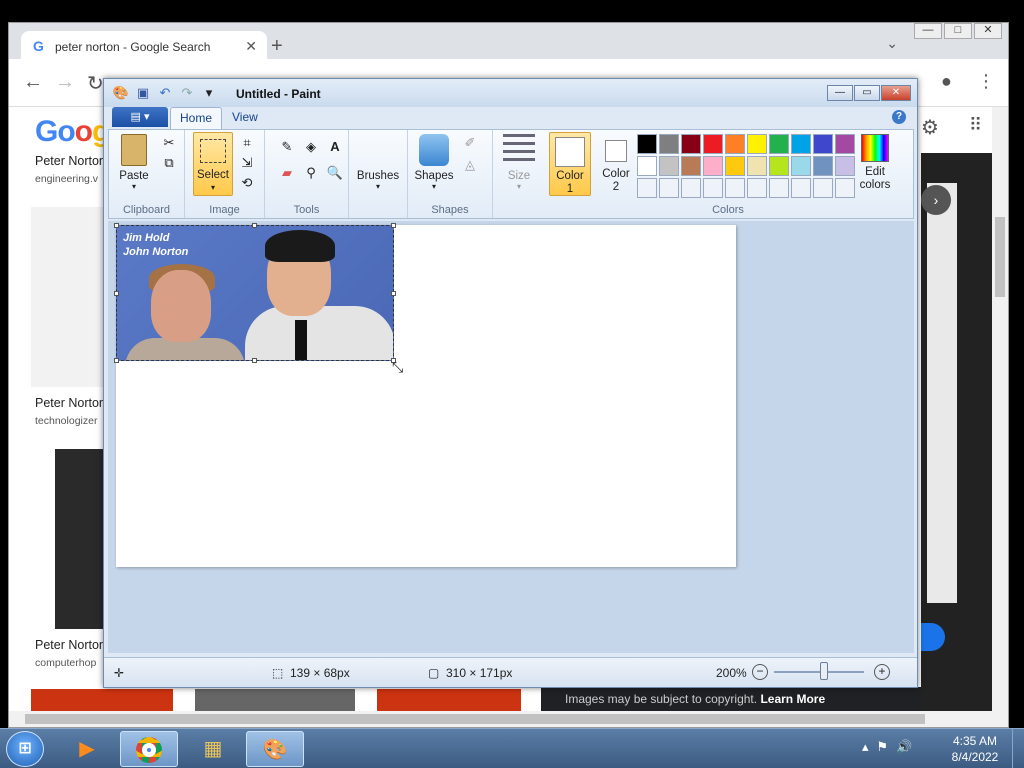 The image size is (1024, 768). Describe the element at coordinates (434, 162) in the screenshot. I see `shapes-button: Shapes ▾` at that location.